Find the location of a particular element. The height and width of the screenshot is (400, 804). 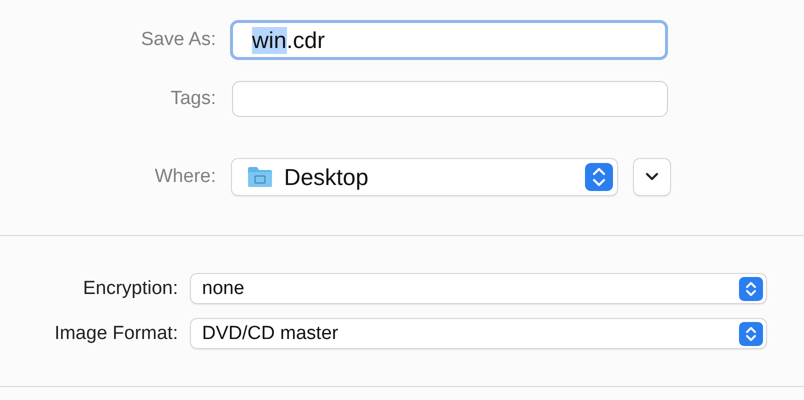

option-popup: none is located at coordinates (478, 288).